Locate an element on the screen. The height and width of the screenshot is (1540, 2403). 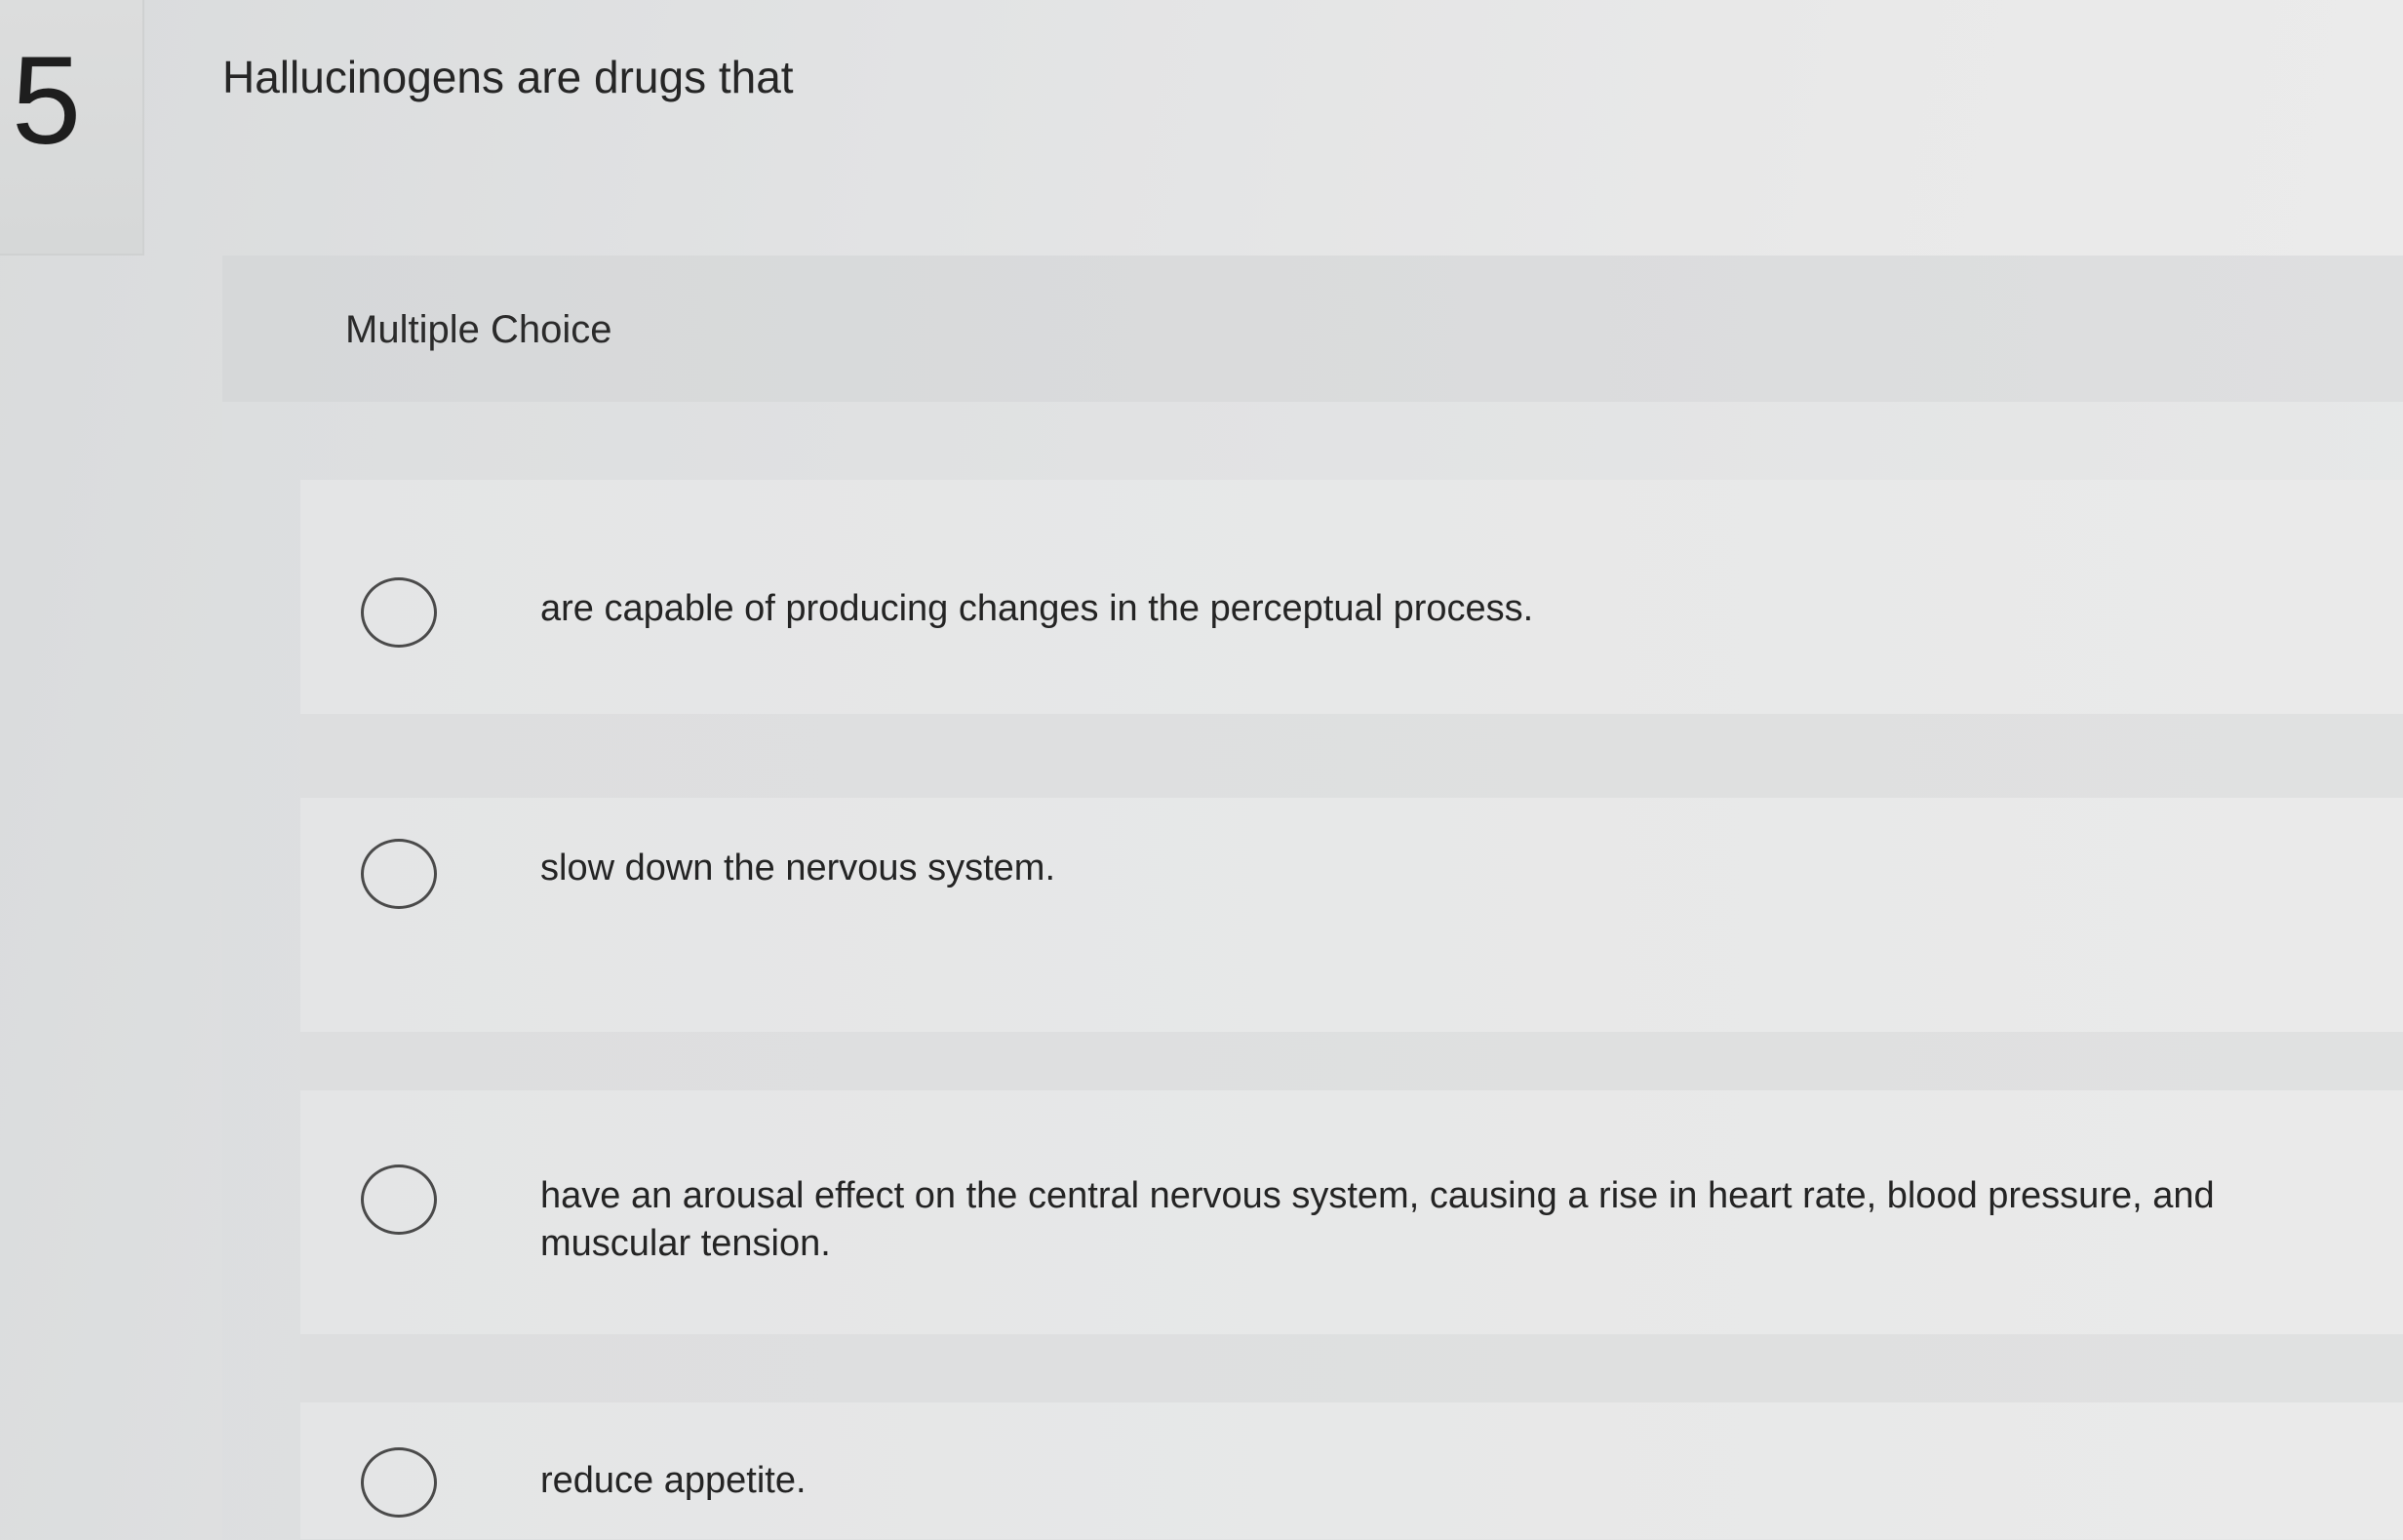
option-label-2: slow down the nervous system. is located at coordinates (1437, 869).